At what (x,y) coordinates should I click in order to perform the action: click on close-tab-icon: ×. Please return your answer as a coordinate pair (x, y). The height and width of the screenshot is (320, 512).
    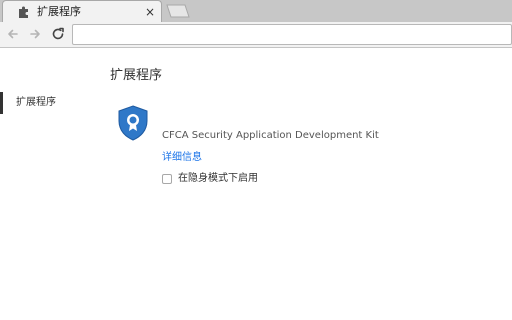
    Looking at the image, I should click on (150, 12).